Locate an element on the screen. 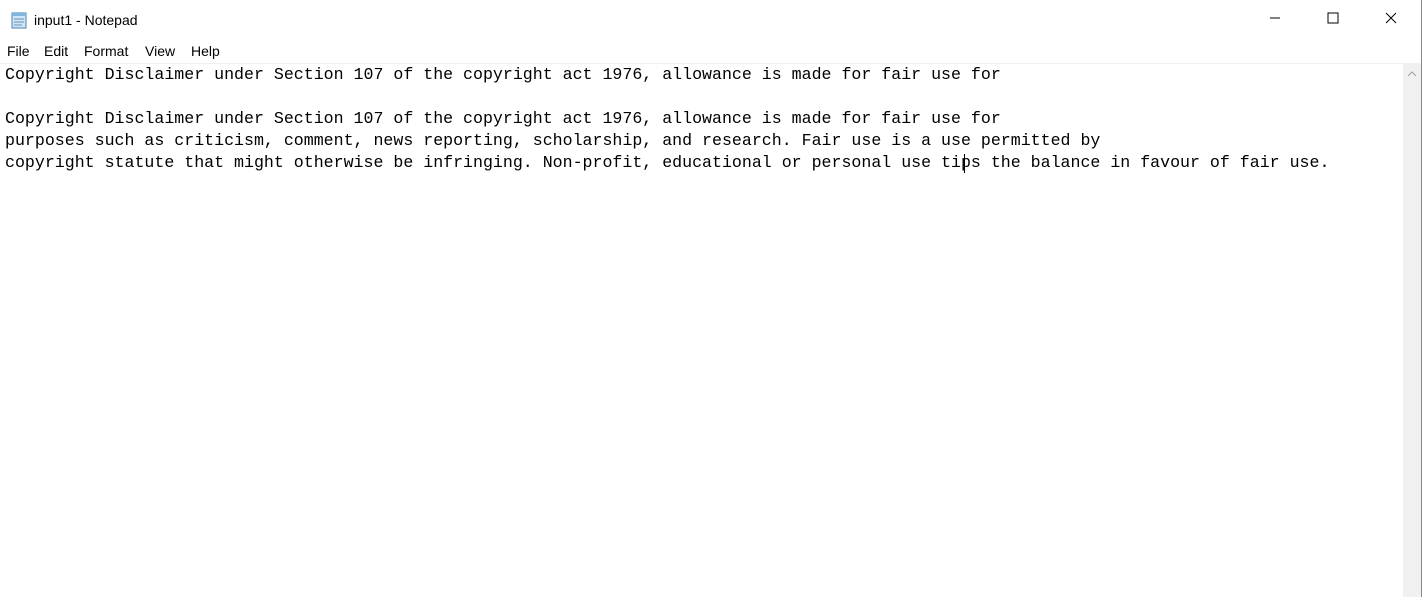  menu-file: File is located at coordinates (18, 51).